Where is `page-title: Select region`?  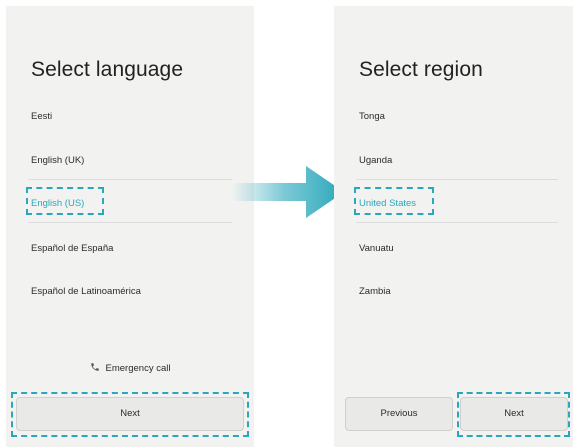
page-title: Select region is located at coordinates (421, 69).